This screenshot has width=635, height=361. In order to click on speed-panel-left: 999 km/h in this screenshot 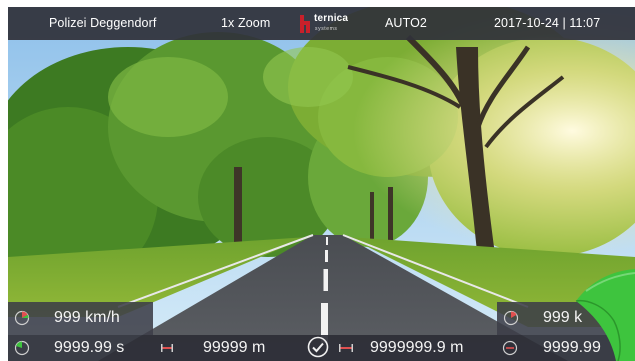, I will do `click(80, 318)`.